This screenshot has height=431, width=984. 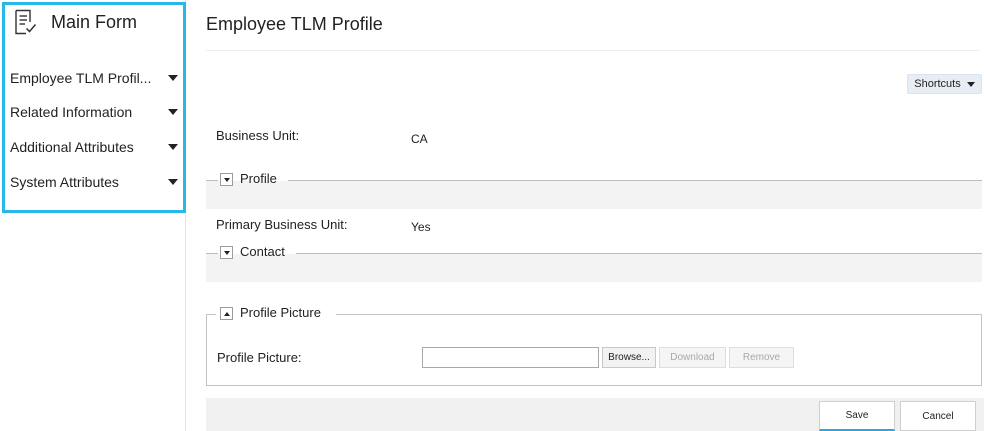 I want to click on contact-section-toggle, so click(x=226, y=252).